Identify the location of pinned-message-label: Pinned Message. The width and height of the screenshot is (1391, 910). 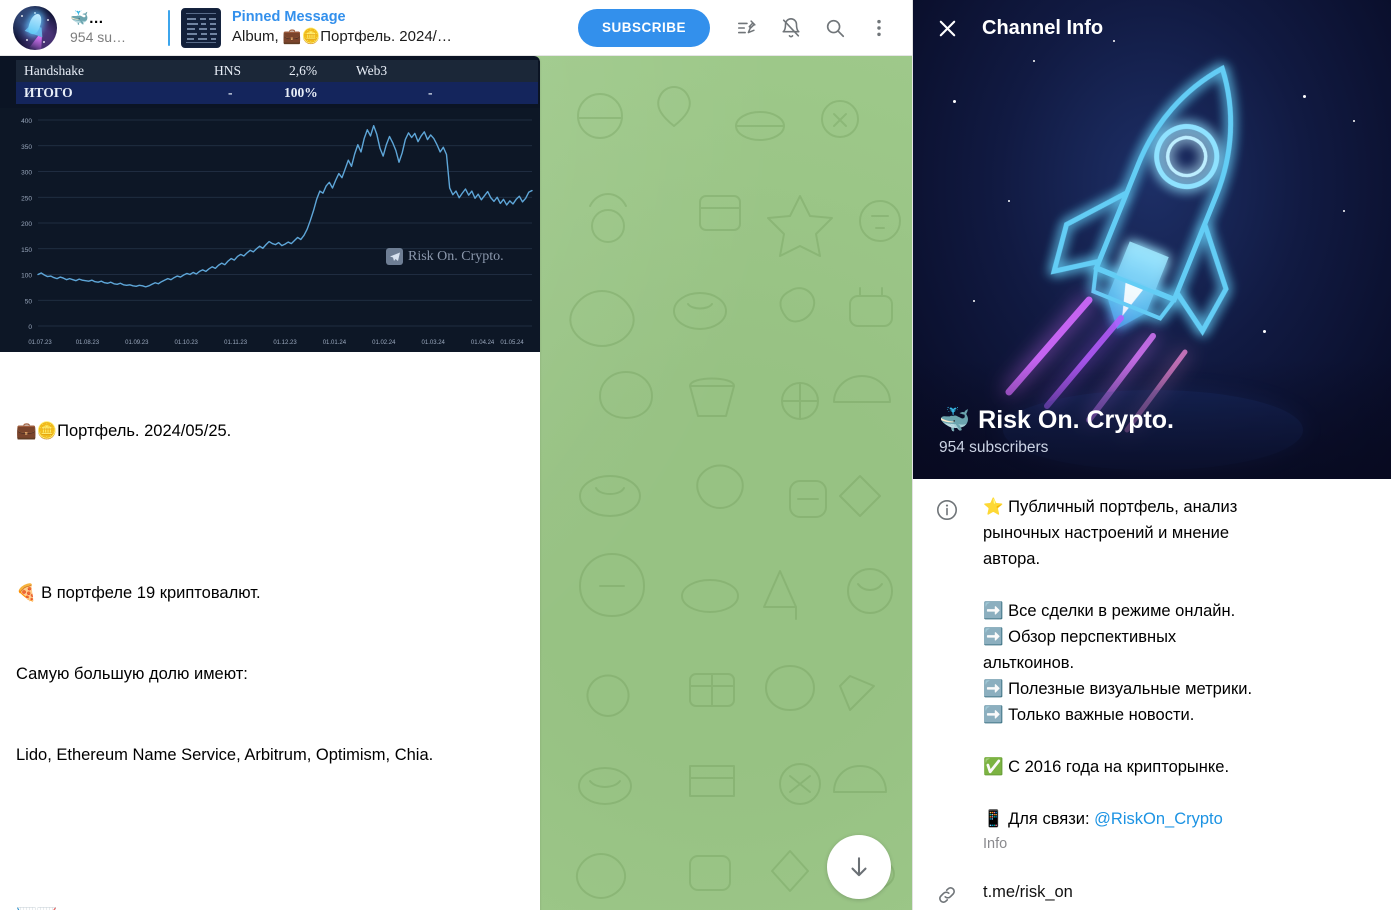
(289, 17).